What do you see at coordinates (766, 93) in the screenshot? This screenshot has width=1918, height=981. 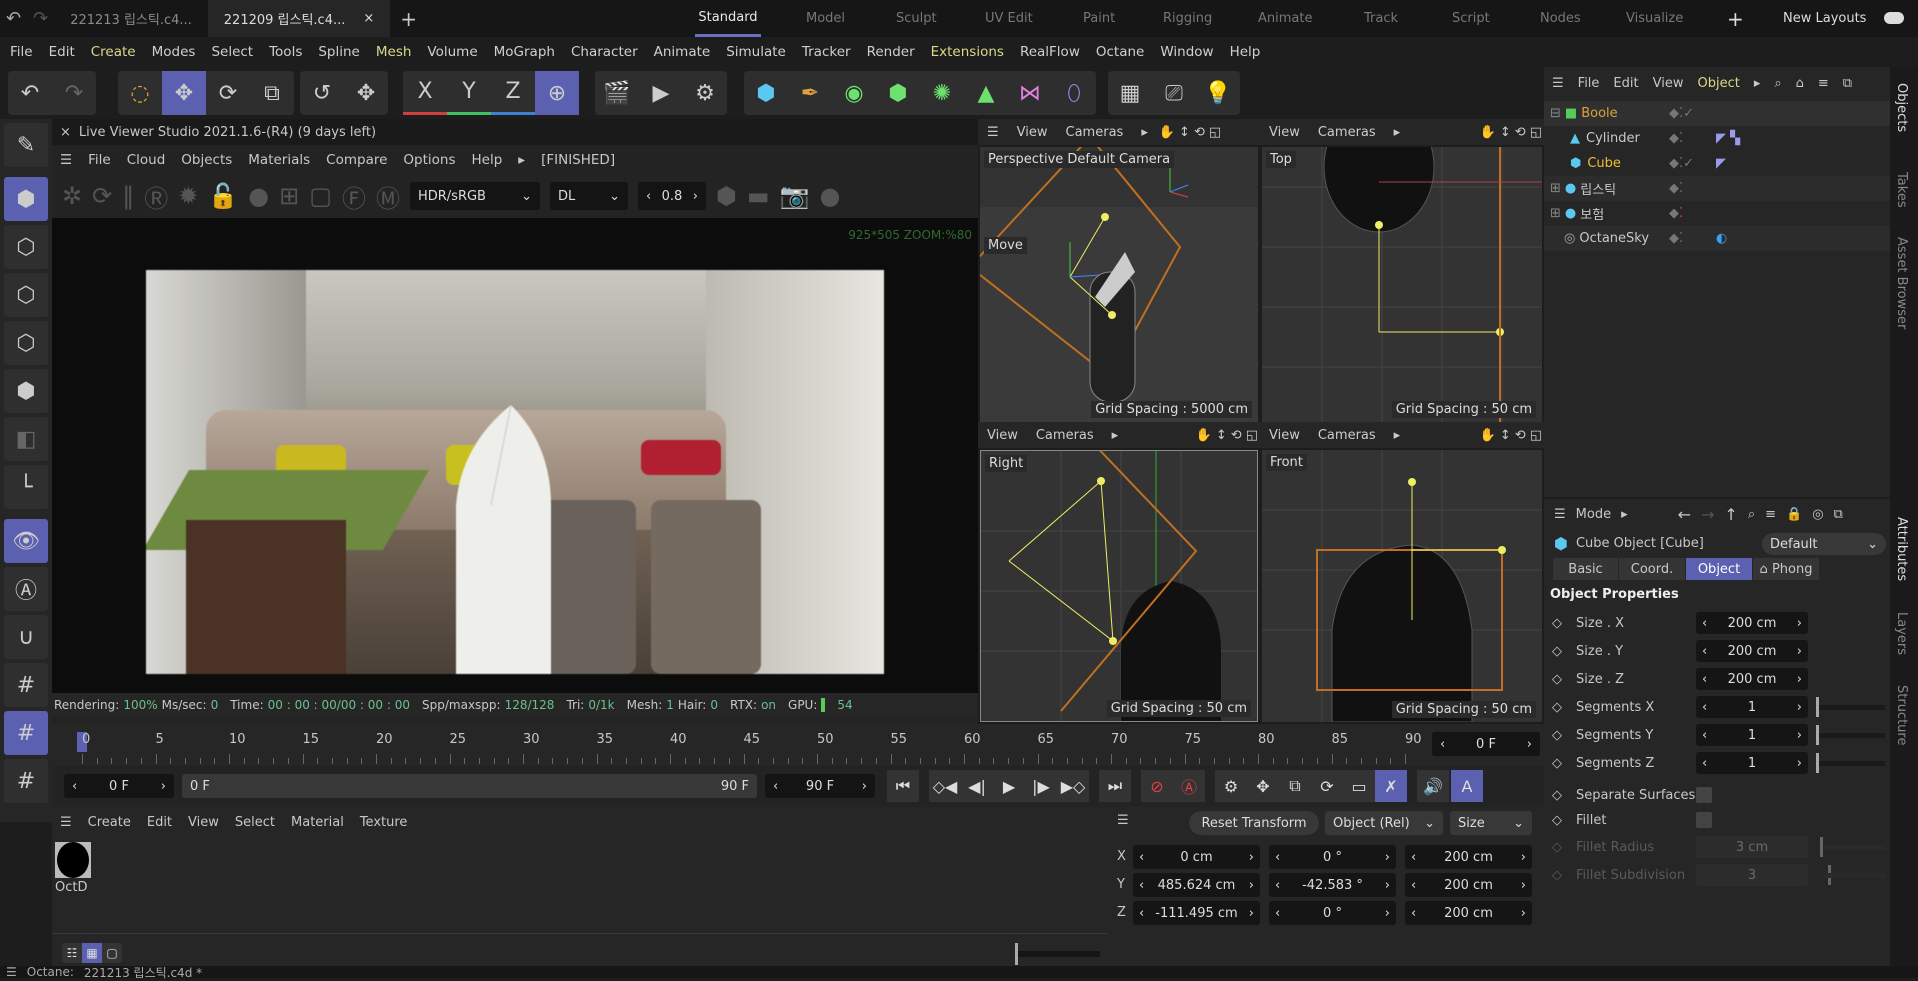 I see `cube-icon: ⬢` at bounding box center [766, 93].